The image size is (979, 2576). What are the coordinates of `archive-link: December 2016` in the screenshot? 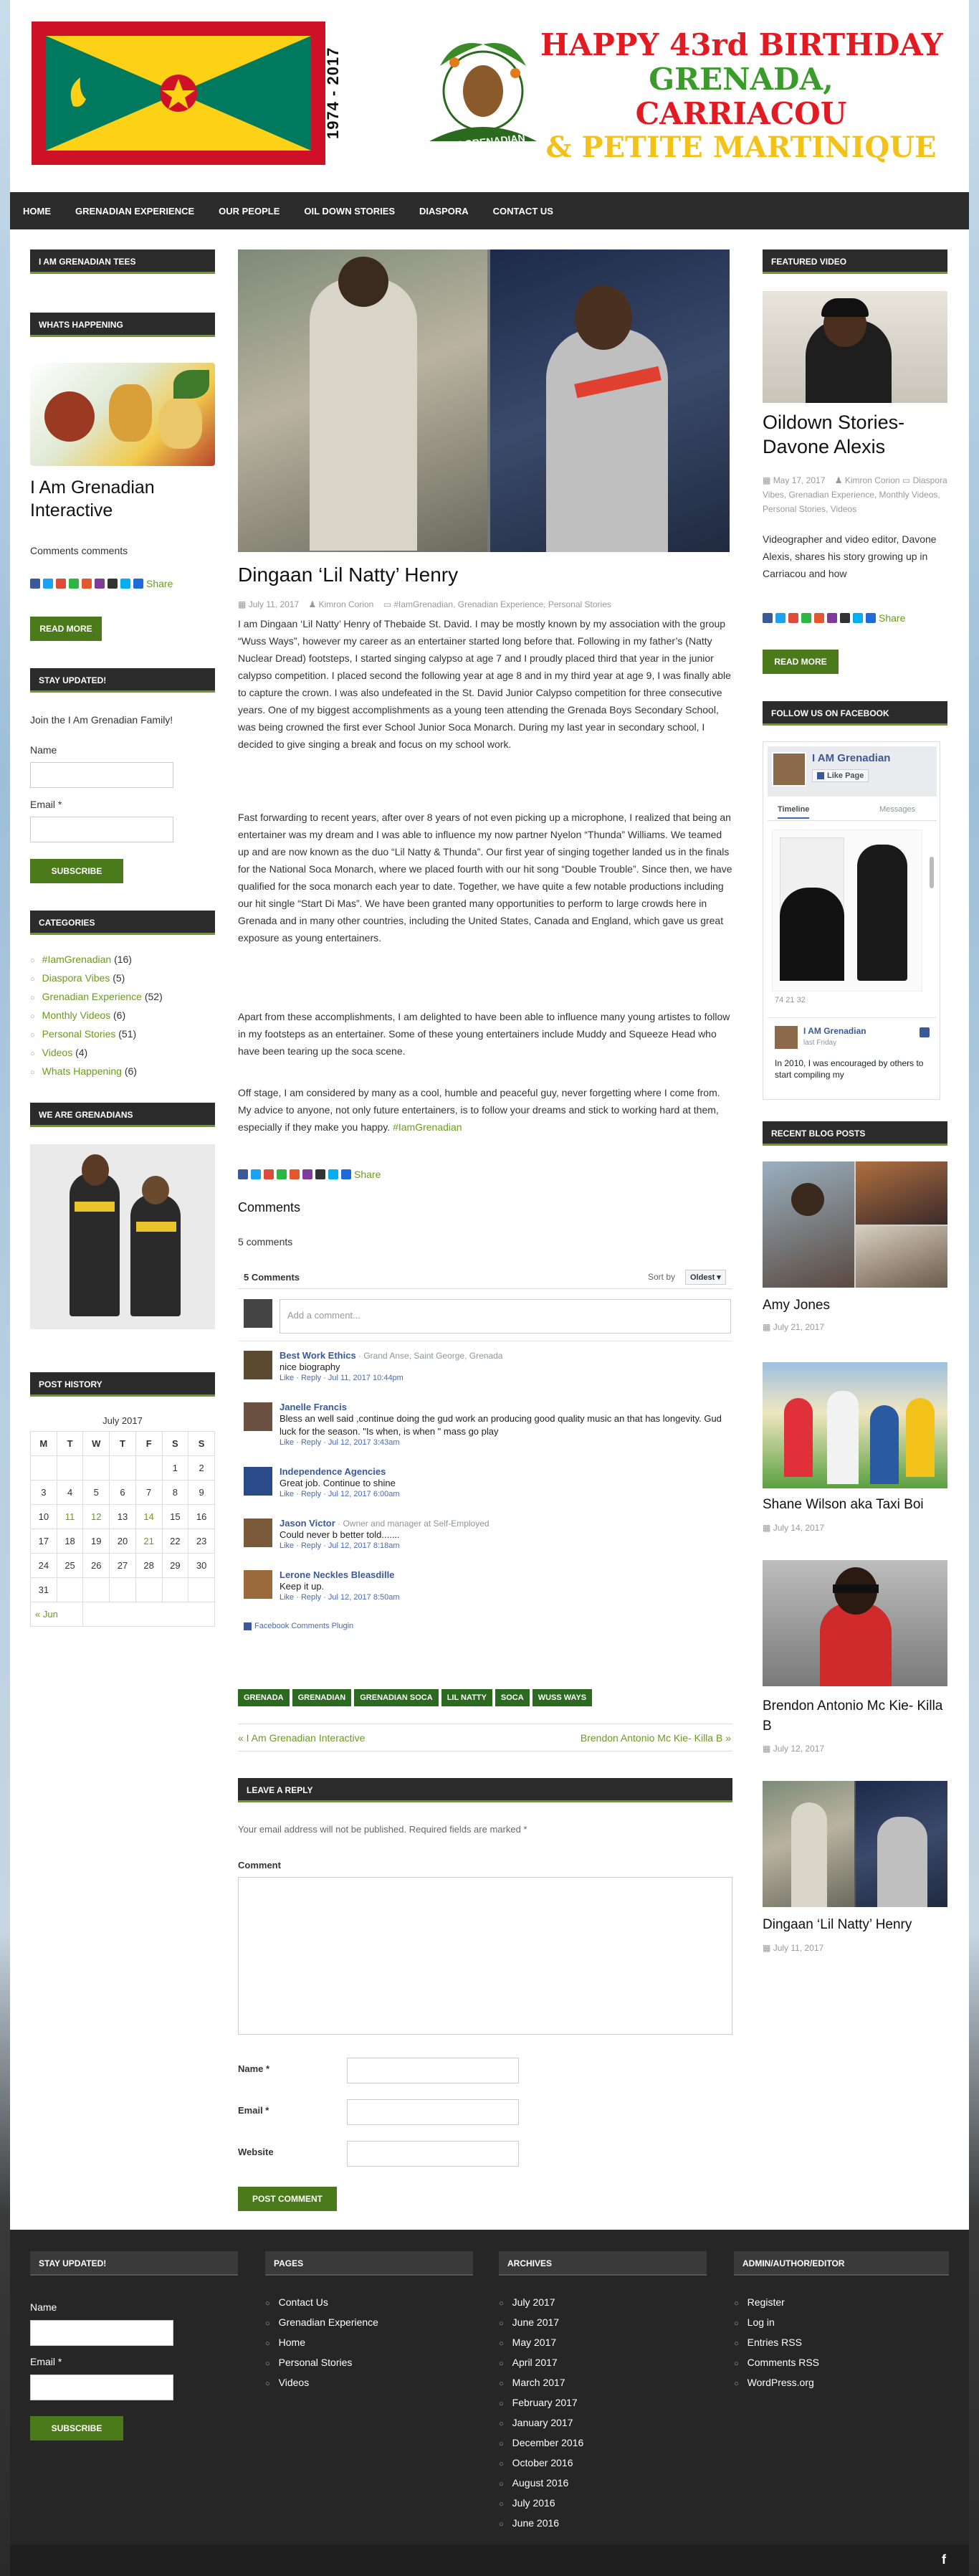 It's located at (541, 2443).